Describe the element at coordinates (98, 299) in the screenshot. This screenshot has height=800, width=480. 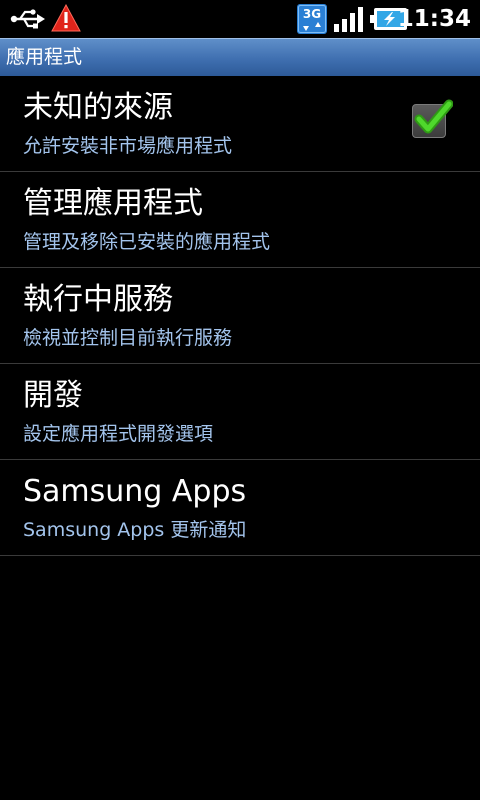
I see `setting-title: 執行中服務` at that location.